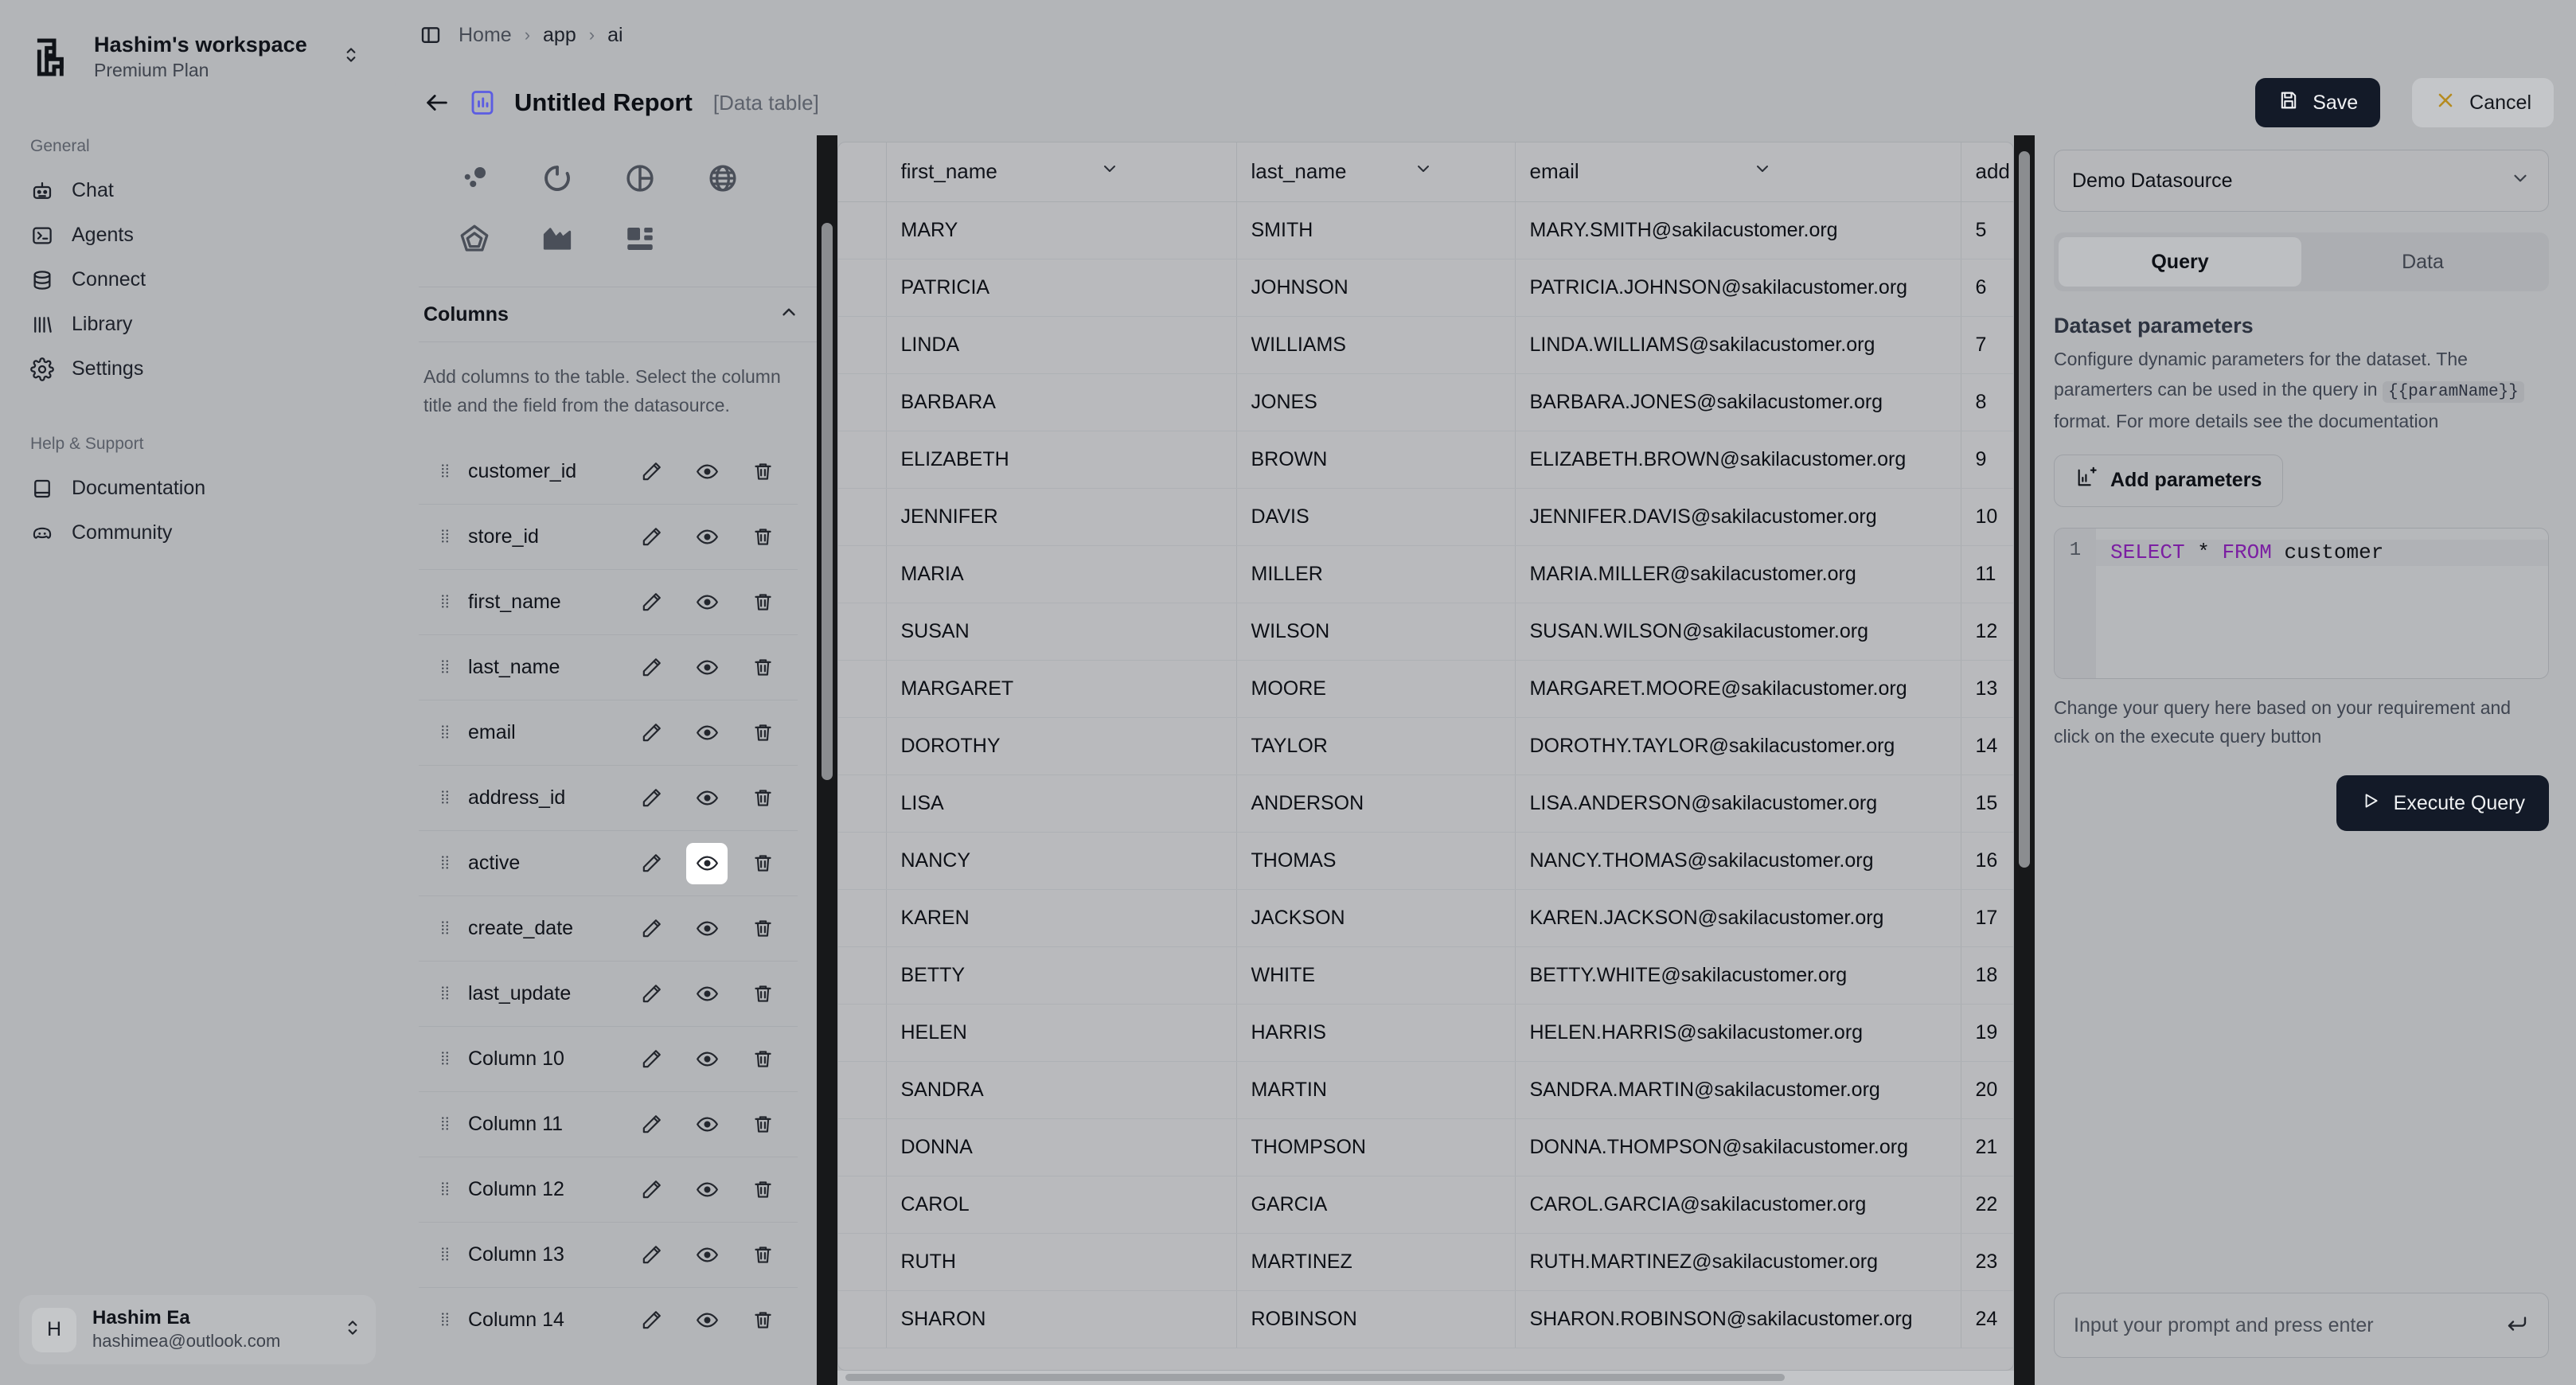 This screenshot has height=1385, width=2576. Describe the element at coordinates (1987, 172) in the screenshot. I see `table-col-header-address-id: add` at that location.